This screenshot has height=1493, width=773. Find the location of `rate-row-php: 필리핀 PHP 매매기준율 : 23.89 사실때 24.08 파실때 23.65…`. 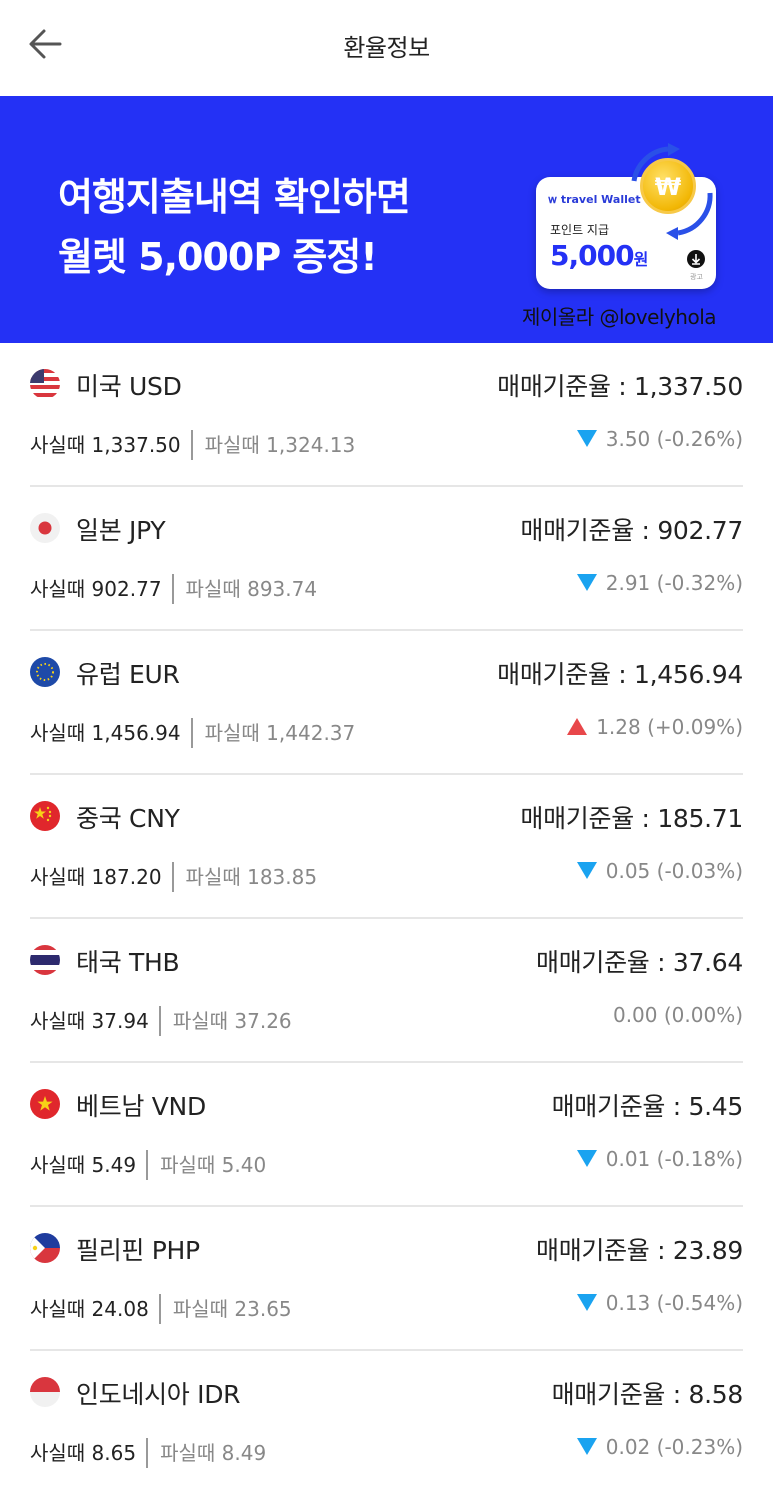

rate-row-php: 필리핀 PHP 매매기준율 : 23.89 사실때 24.08 파실때 23.65… is located at coordinates (386, 1279).